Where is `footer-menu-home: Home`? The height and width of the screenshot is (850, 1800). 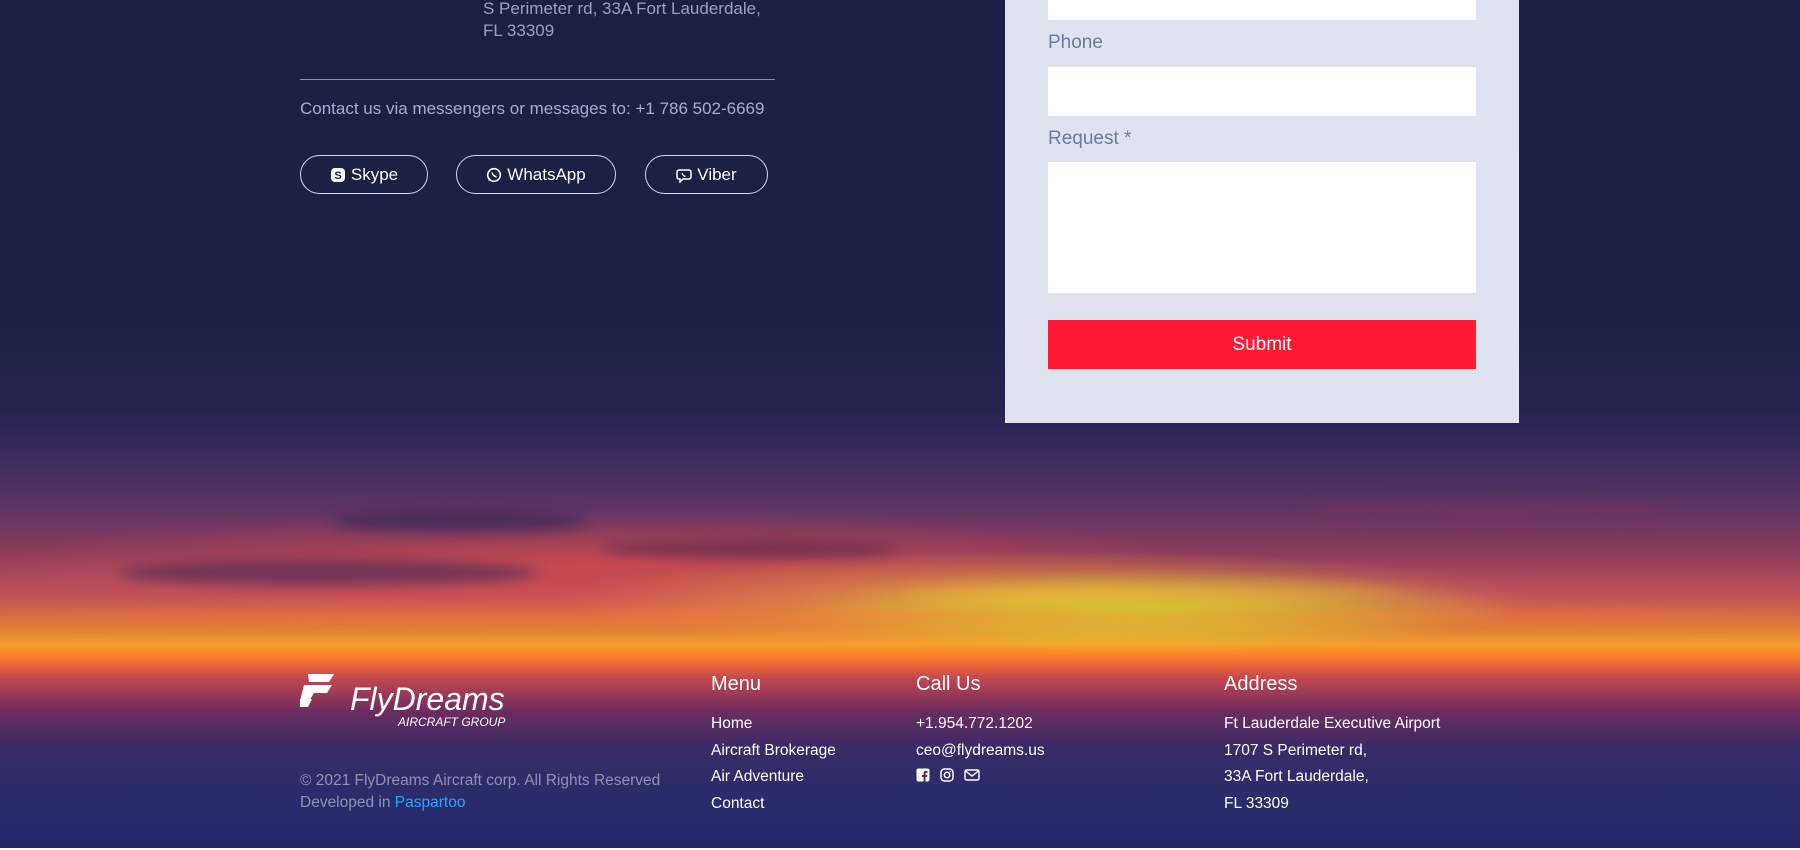 footer-menu-home: Home is located at coordinates (773, 724).